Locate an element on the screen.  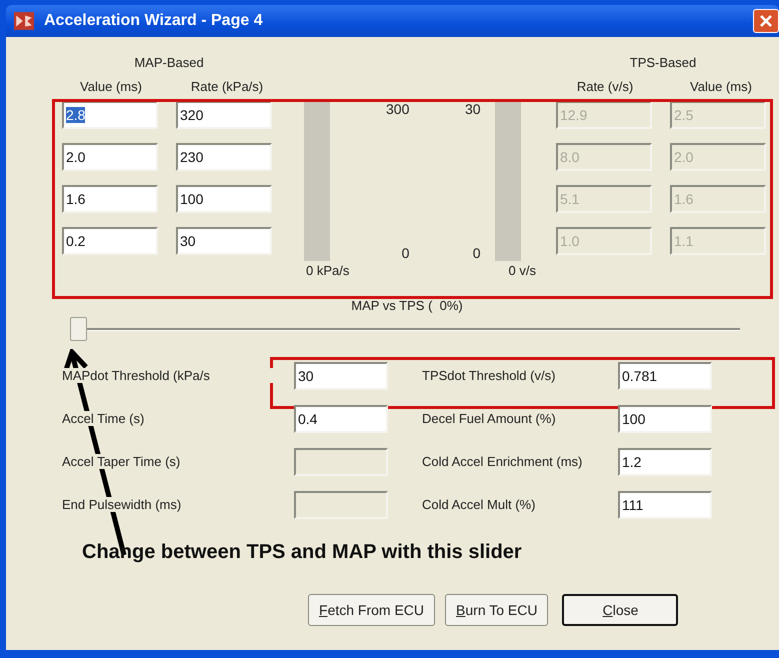
setting-field: 30 is located at coordinates (341, 376).